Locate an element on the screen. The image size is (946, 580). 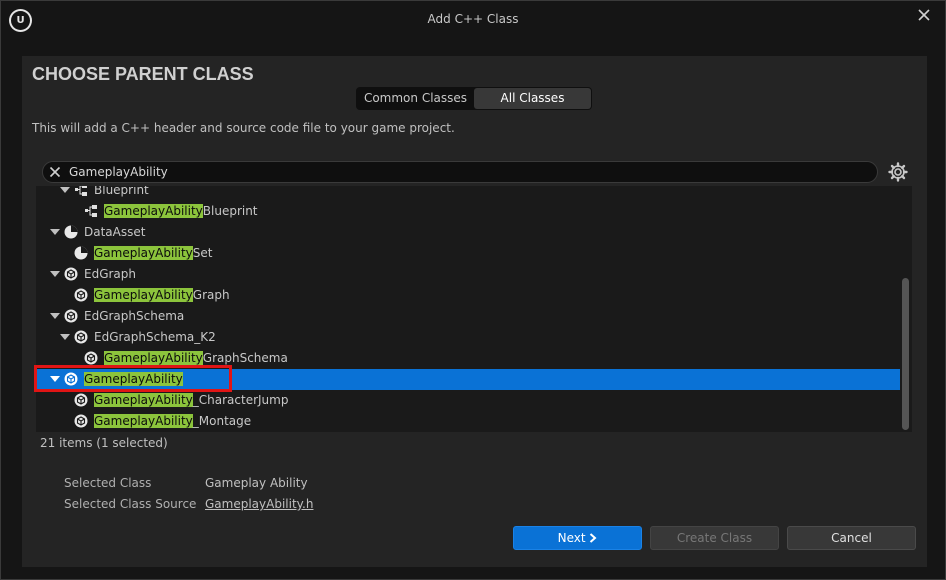
tree-item-label: GameplayAbilityGraphSchema is located at coordinates (196, 358).